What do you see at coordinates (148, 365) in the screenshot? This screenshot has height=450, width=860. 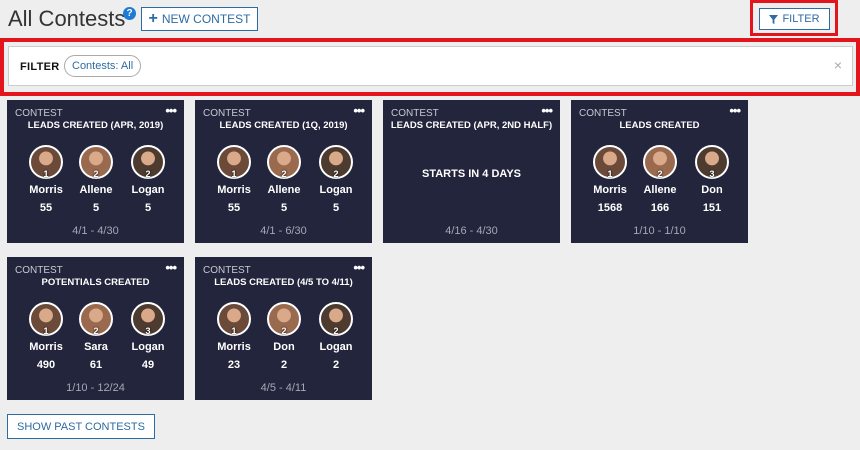 I see `player-score: 49` at bounding box center [148, 365].